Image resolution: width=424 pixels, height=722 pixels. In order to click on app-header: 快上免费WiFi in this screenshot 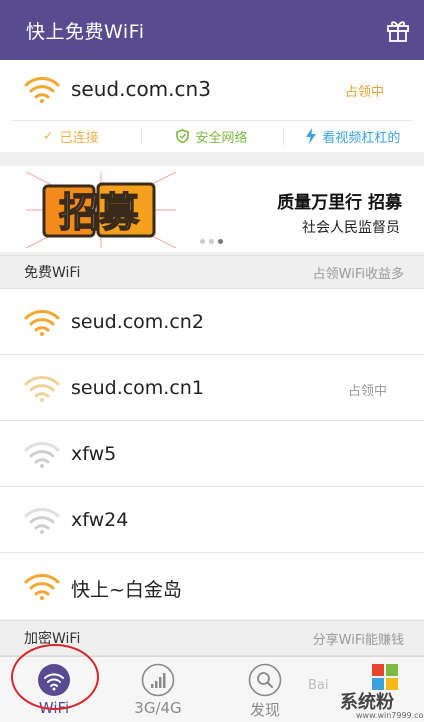, I will do `click(212, 30)`.